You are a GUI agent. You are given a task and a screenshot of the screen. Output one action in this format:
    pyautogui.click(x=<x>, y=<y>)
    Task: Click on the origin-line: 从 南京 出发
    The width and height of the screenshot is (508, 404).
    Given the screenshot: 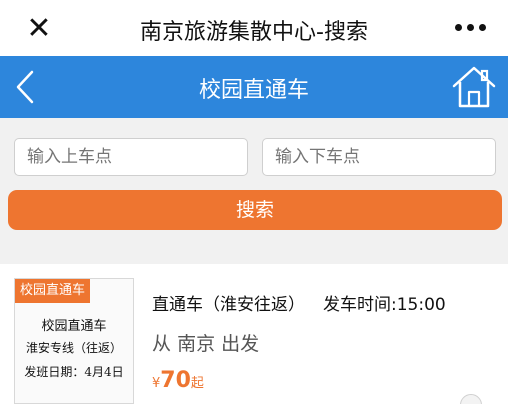 What is the action you would take?
    pyautogui.click(x=327, y=342)
    